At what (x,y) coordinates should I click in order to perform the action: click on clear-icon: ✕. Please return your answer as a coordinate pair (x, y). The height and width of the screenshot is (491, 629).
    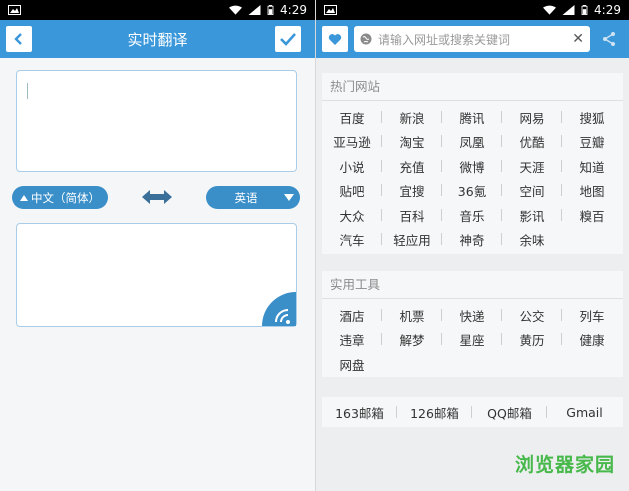
    Looking at the image, I should click on (578, 39).